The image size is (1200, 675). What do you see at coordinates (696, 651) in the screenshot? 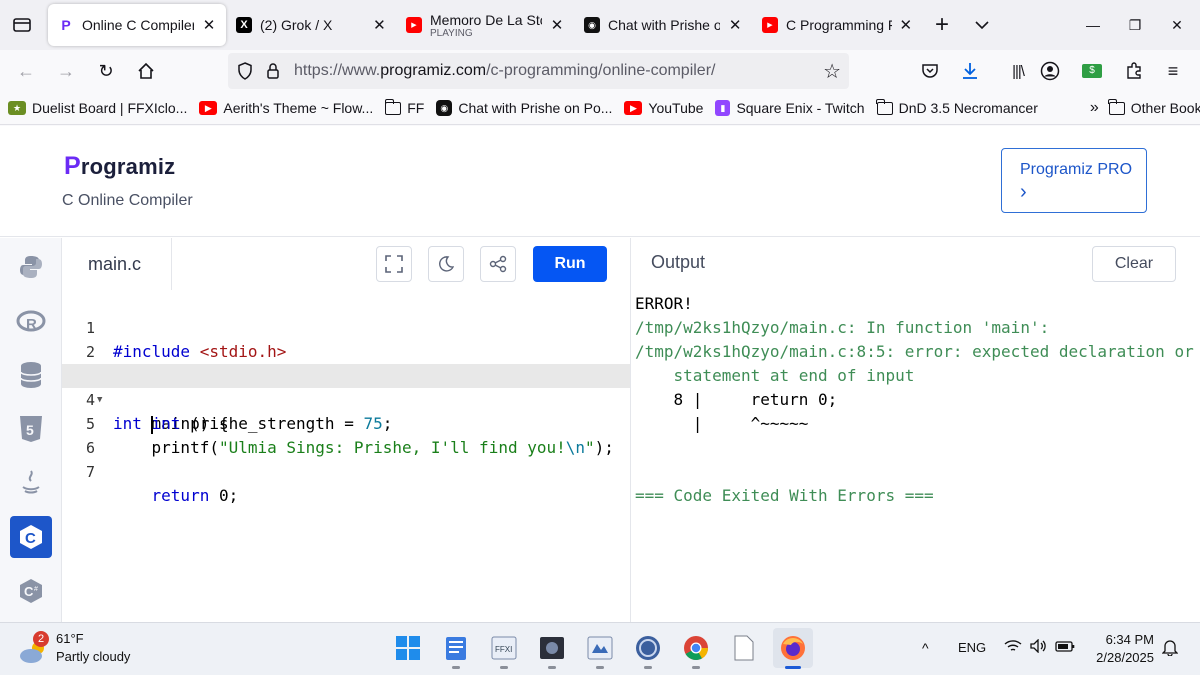
I see `chrome-app` at bounding box center [696, 651].